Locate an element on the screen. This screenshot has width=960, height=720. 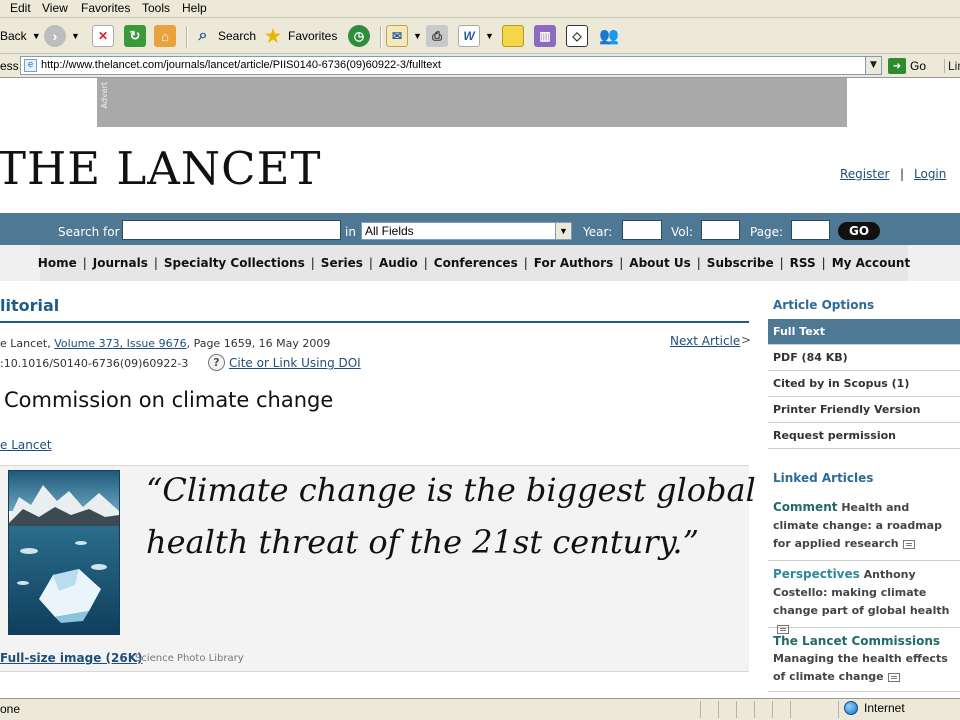
page-input is located at coordinates (810, 230).